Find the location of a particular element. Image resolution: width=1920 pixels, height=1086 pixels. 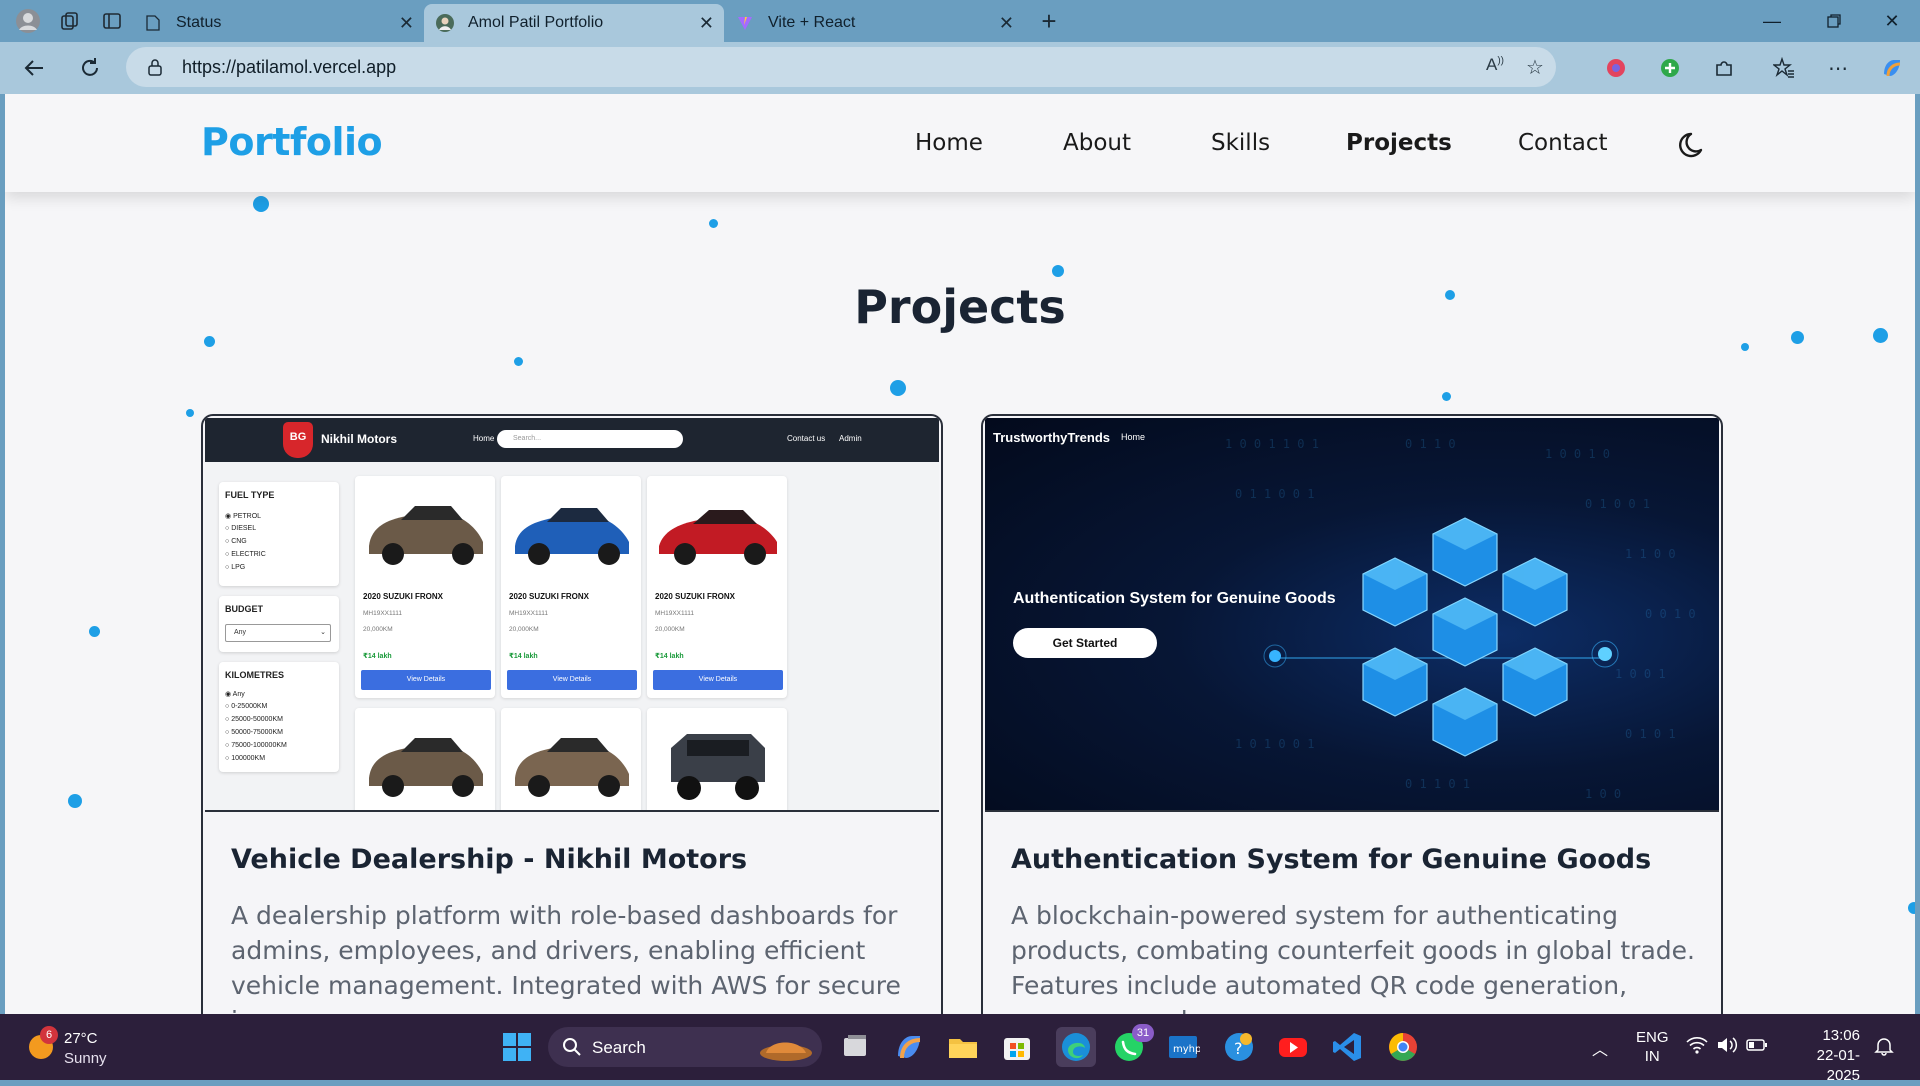

restore-button is located at coordinates (1834, 21).